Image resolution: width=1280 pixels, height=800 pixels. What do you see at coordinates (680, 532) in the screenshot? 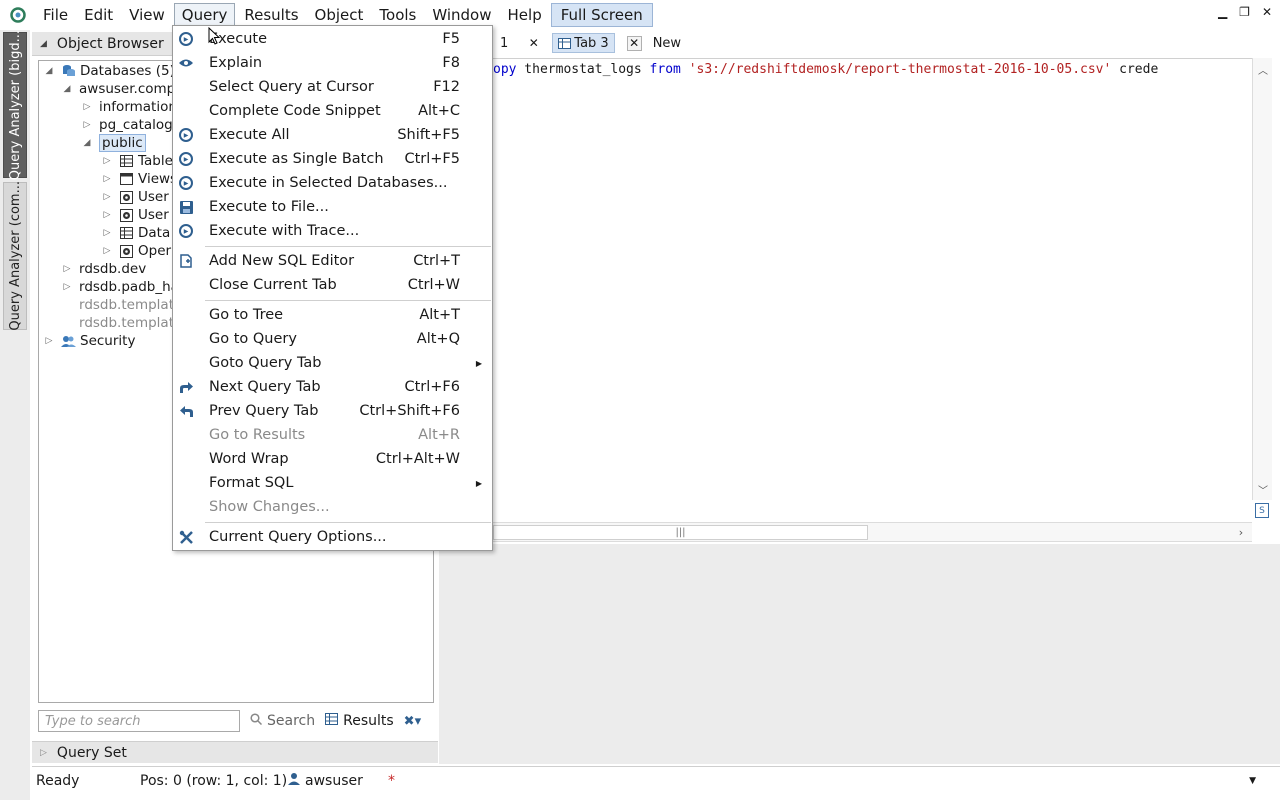
I see `scroll-thumb: |||` at bounding box center [680, 532].